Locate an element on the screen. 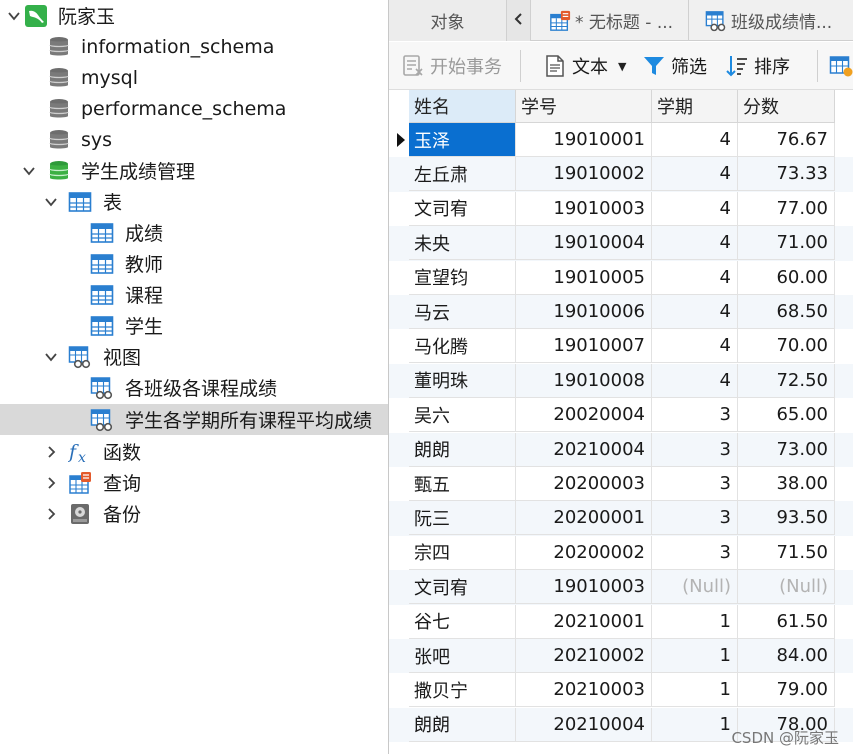 The width and height of the screenshot is (853, 754). import-export-button is located at coordinates (841, 66).